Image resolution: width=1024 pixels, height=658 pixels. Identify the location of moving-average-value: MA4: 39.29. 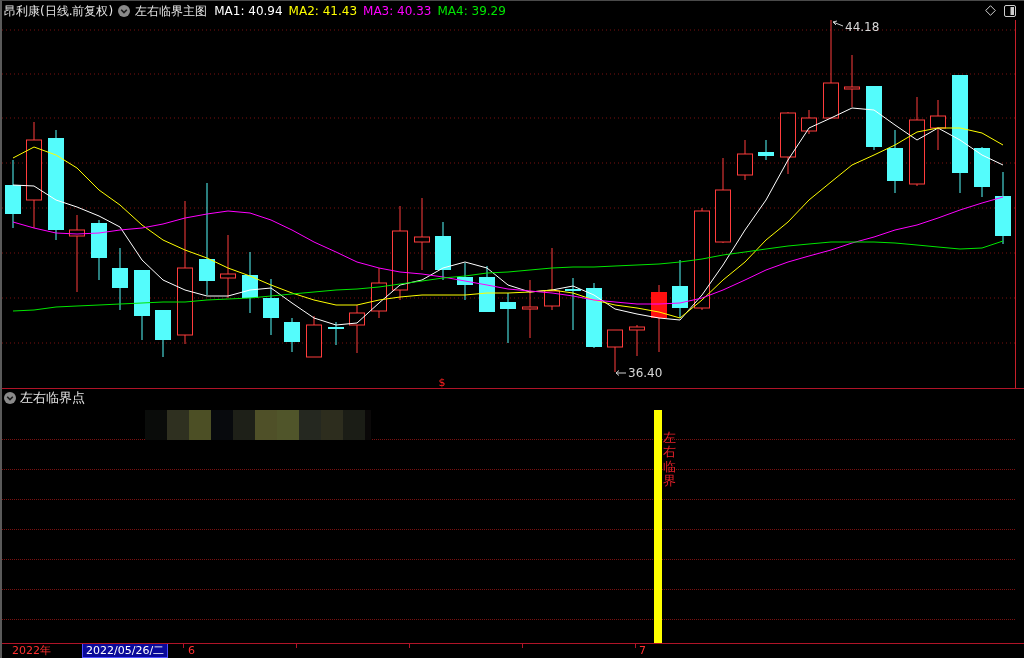
(471, 10).